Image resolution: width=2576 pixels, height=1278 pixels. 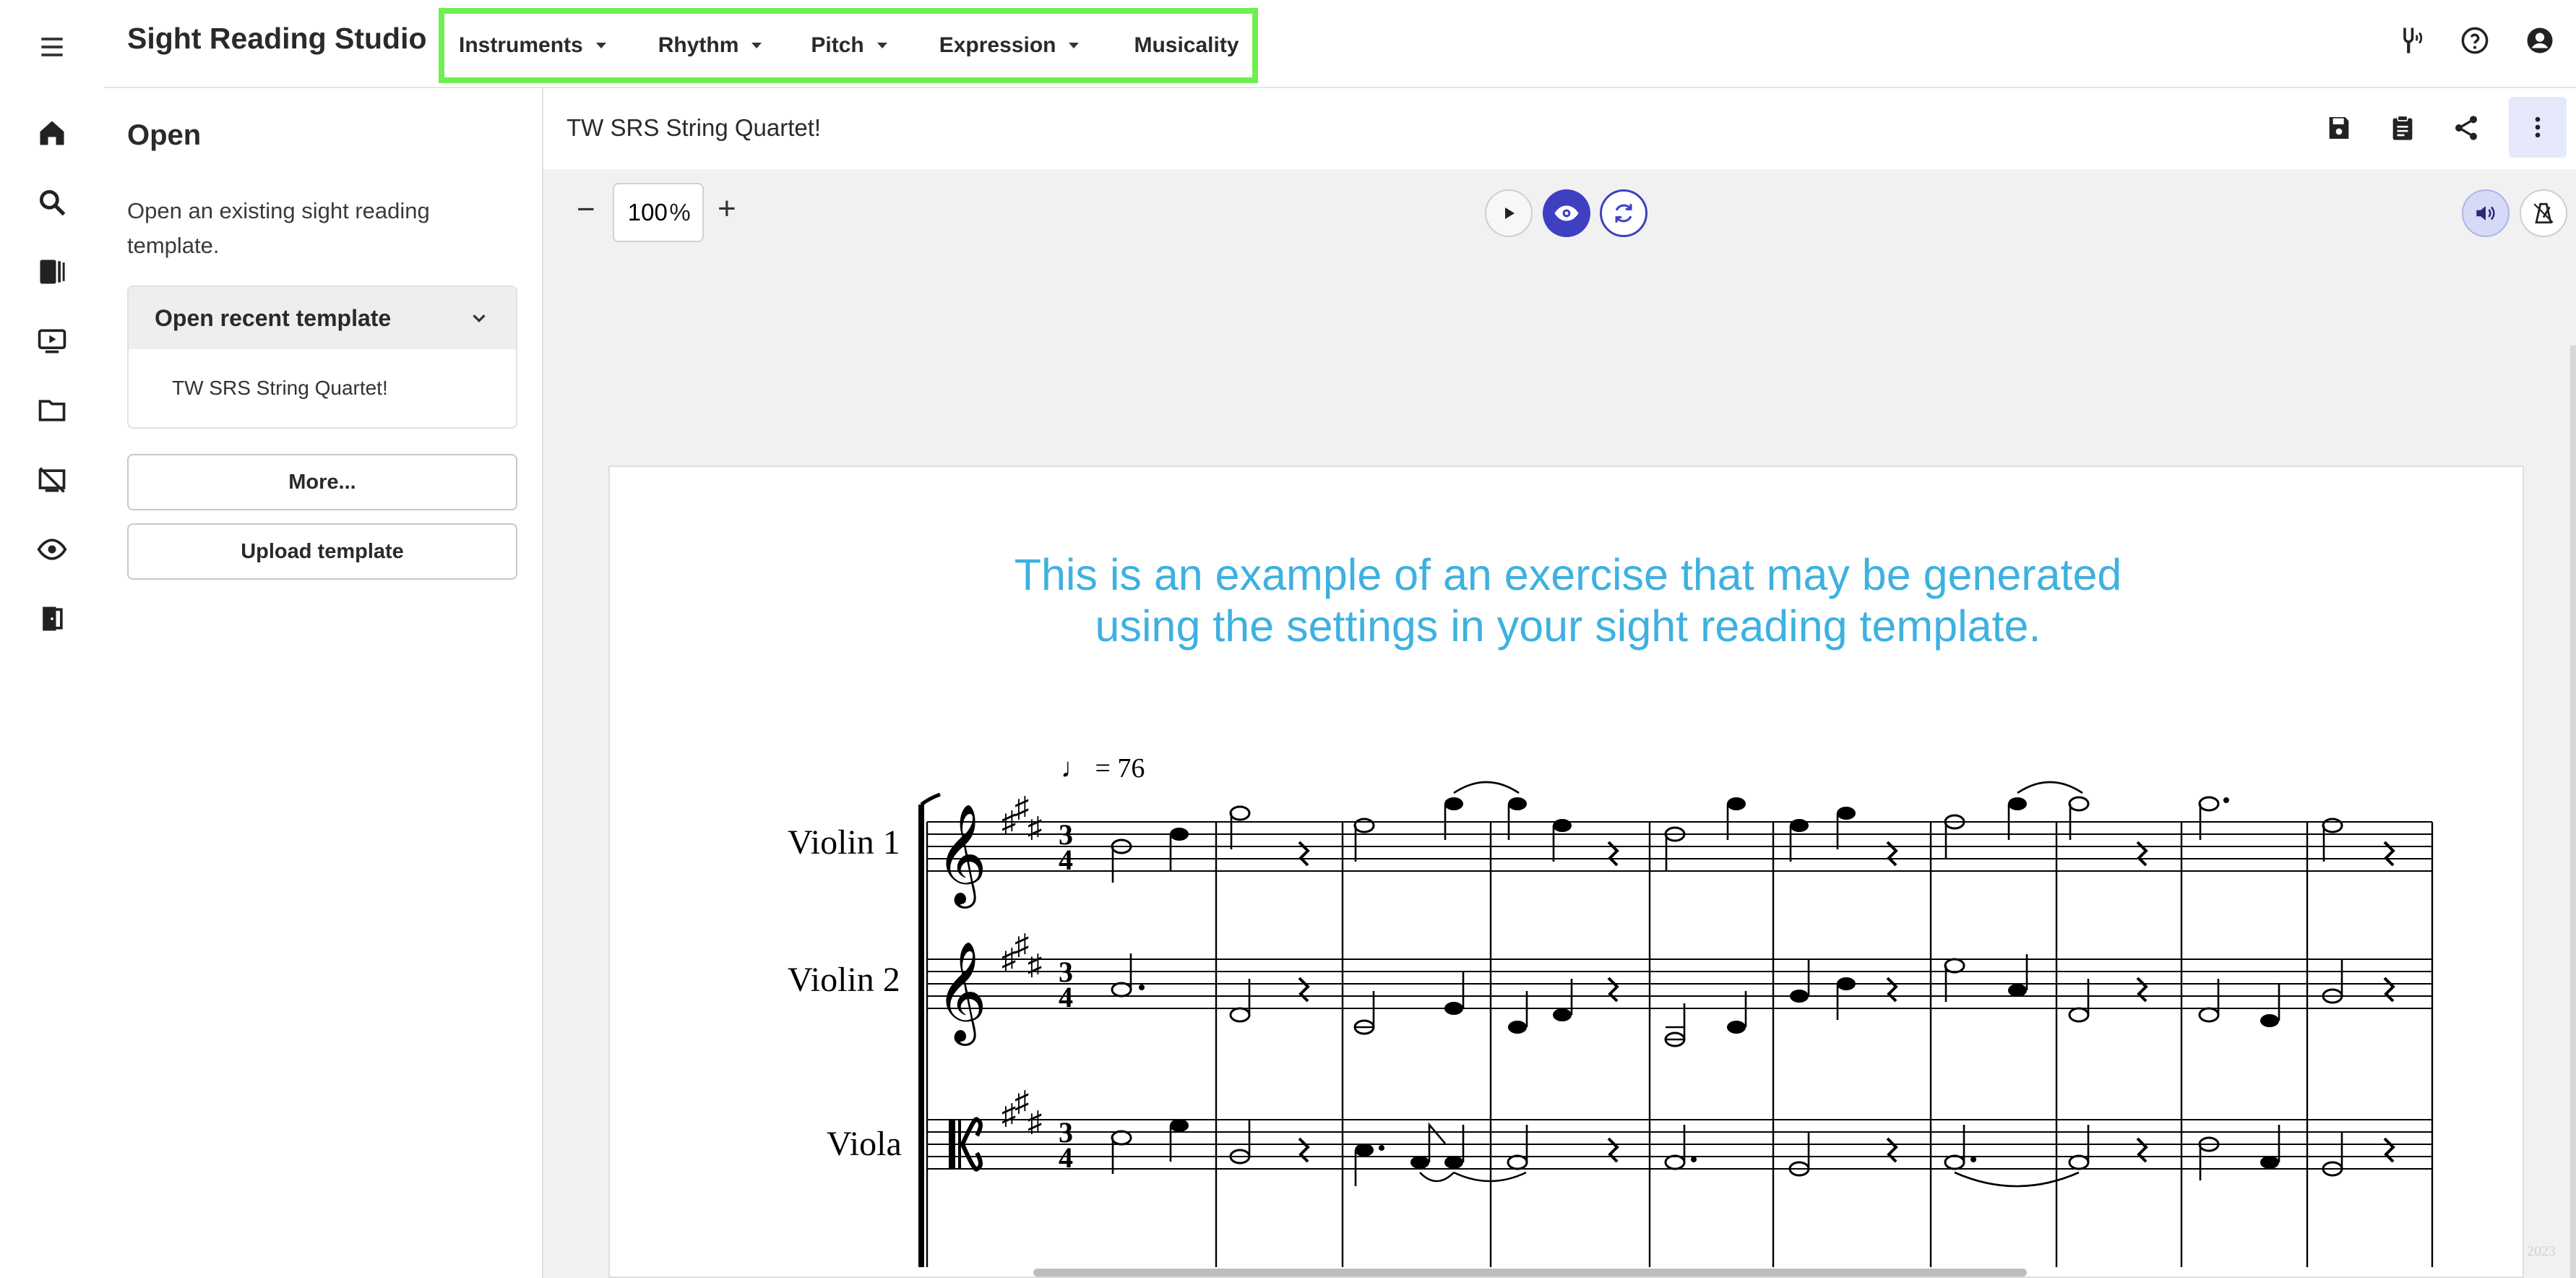 What do you see at coordinates (2541, 1251) in the screenshot?
I see `year-mark: 2023` at bounding box center [2541, 1251].